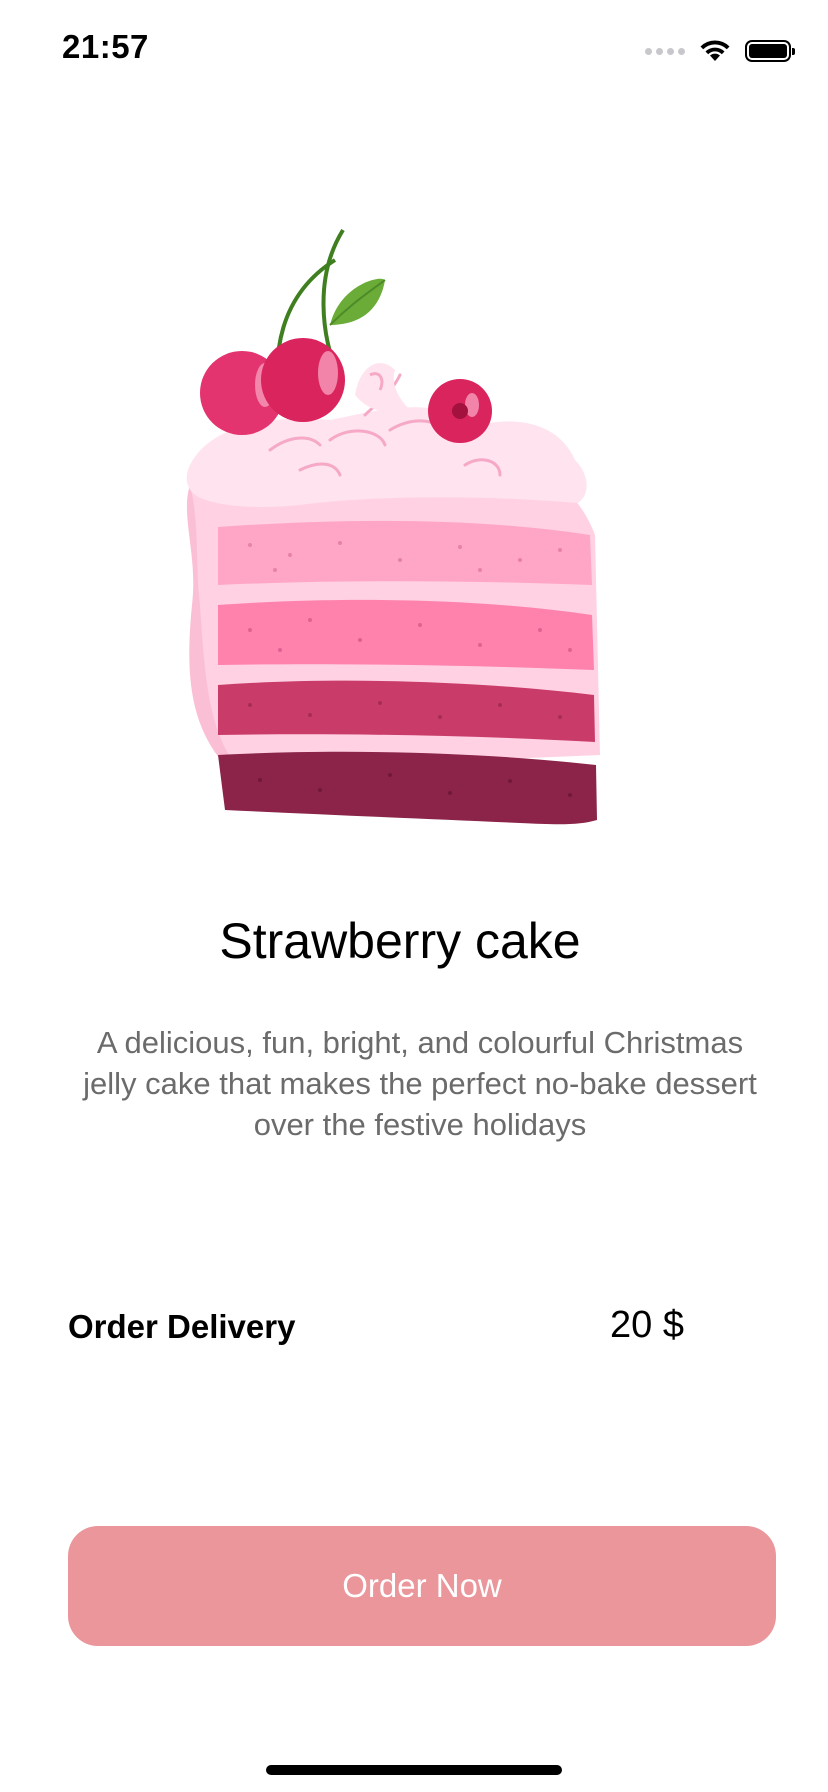 This screenshot has width=828, height=1792. Describe the element at coordinates (715, 50) in the screenshot. I see `wifi-icon` at that location.